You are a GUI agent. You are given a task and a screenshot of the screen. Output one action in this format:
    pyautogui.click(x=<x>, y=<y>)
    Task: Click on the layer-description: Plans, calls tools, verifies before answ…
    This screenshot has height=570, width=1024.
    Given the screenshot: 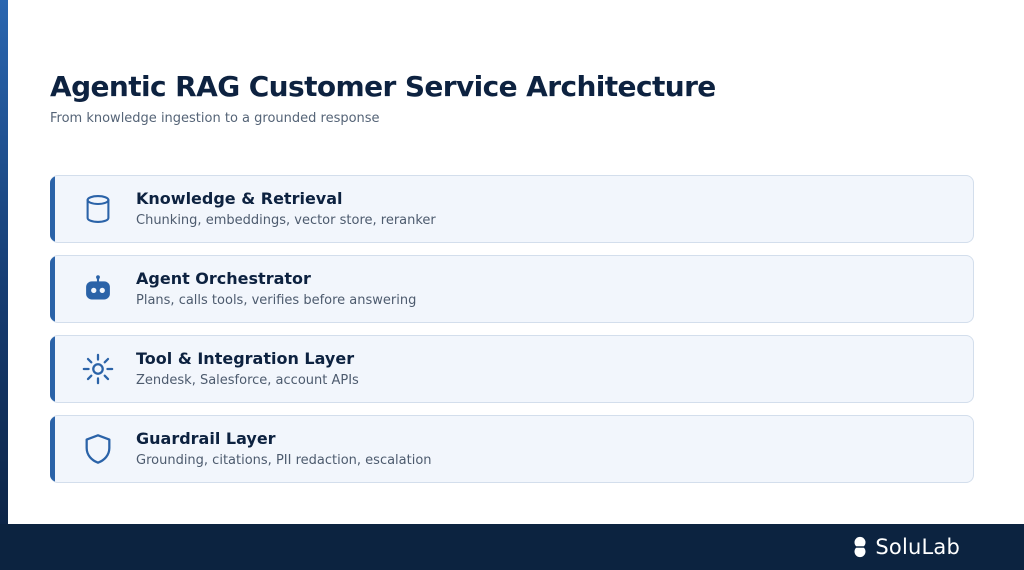 What is the action you would take?
    pyautogui.click(x=276, y=300)
    